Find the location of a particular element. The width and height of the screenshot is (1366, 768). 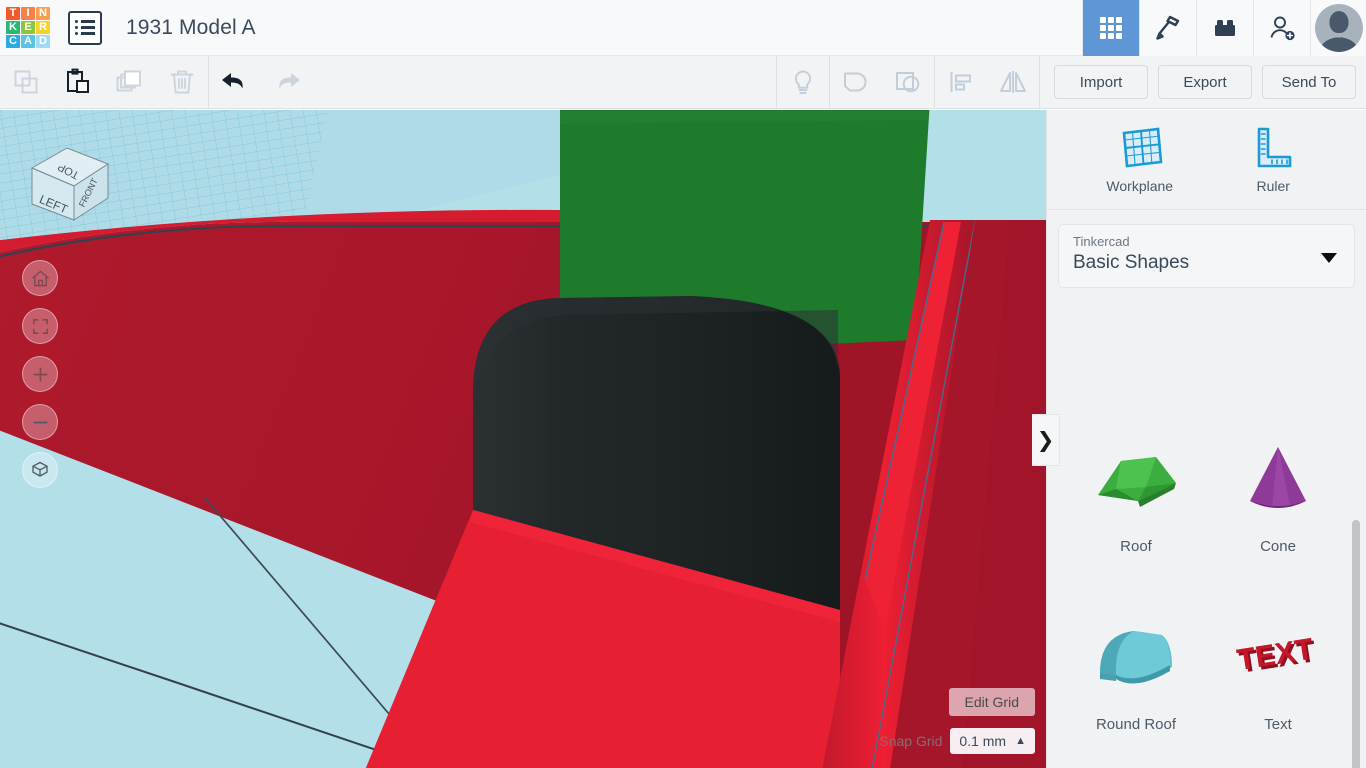

fit-glyph is located at coordinates (40, 326).